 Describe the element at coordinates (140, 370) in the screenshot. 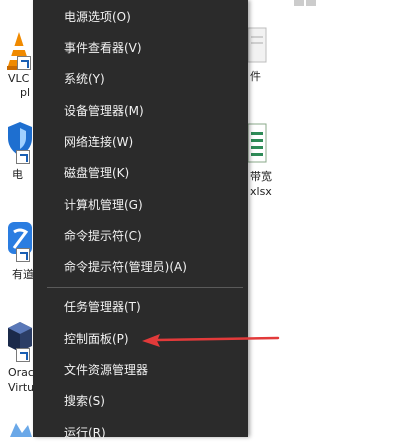

I see `menu-item-file-explorer: 文件资源管理器` at that location.